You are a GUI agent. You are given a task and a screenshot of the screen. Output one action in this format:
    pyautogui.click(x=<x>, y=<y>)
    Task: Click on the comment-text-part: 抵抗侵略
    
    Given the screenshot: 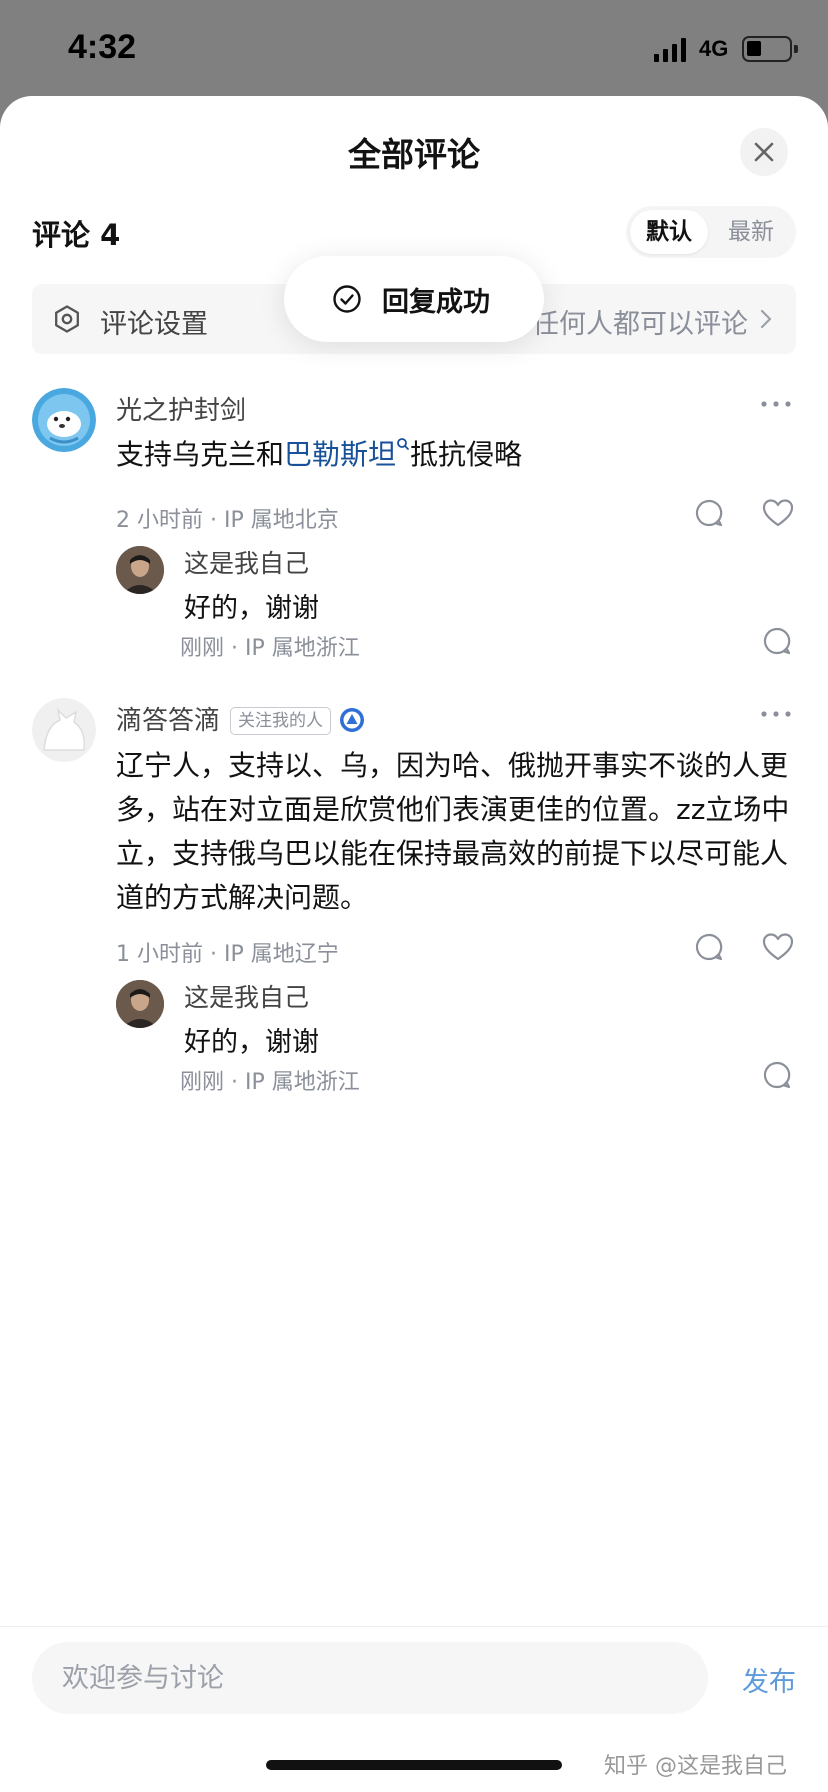 What is the action you would take?
    pyautogui.click(x=466, y=454)
    